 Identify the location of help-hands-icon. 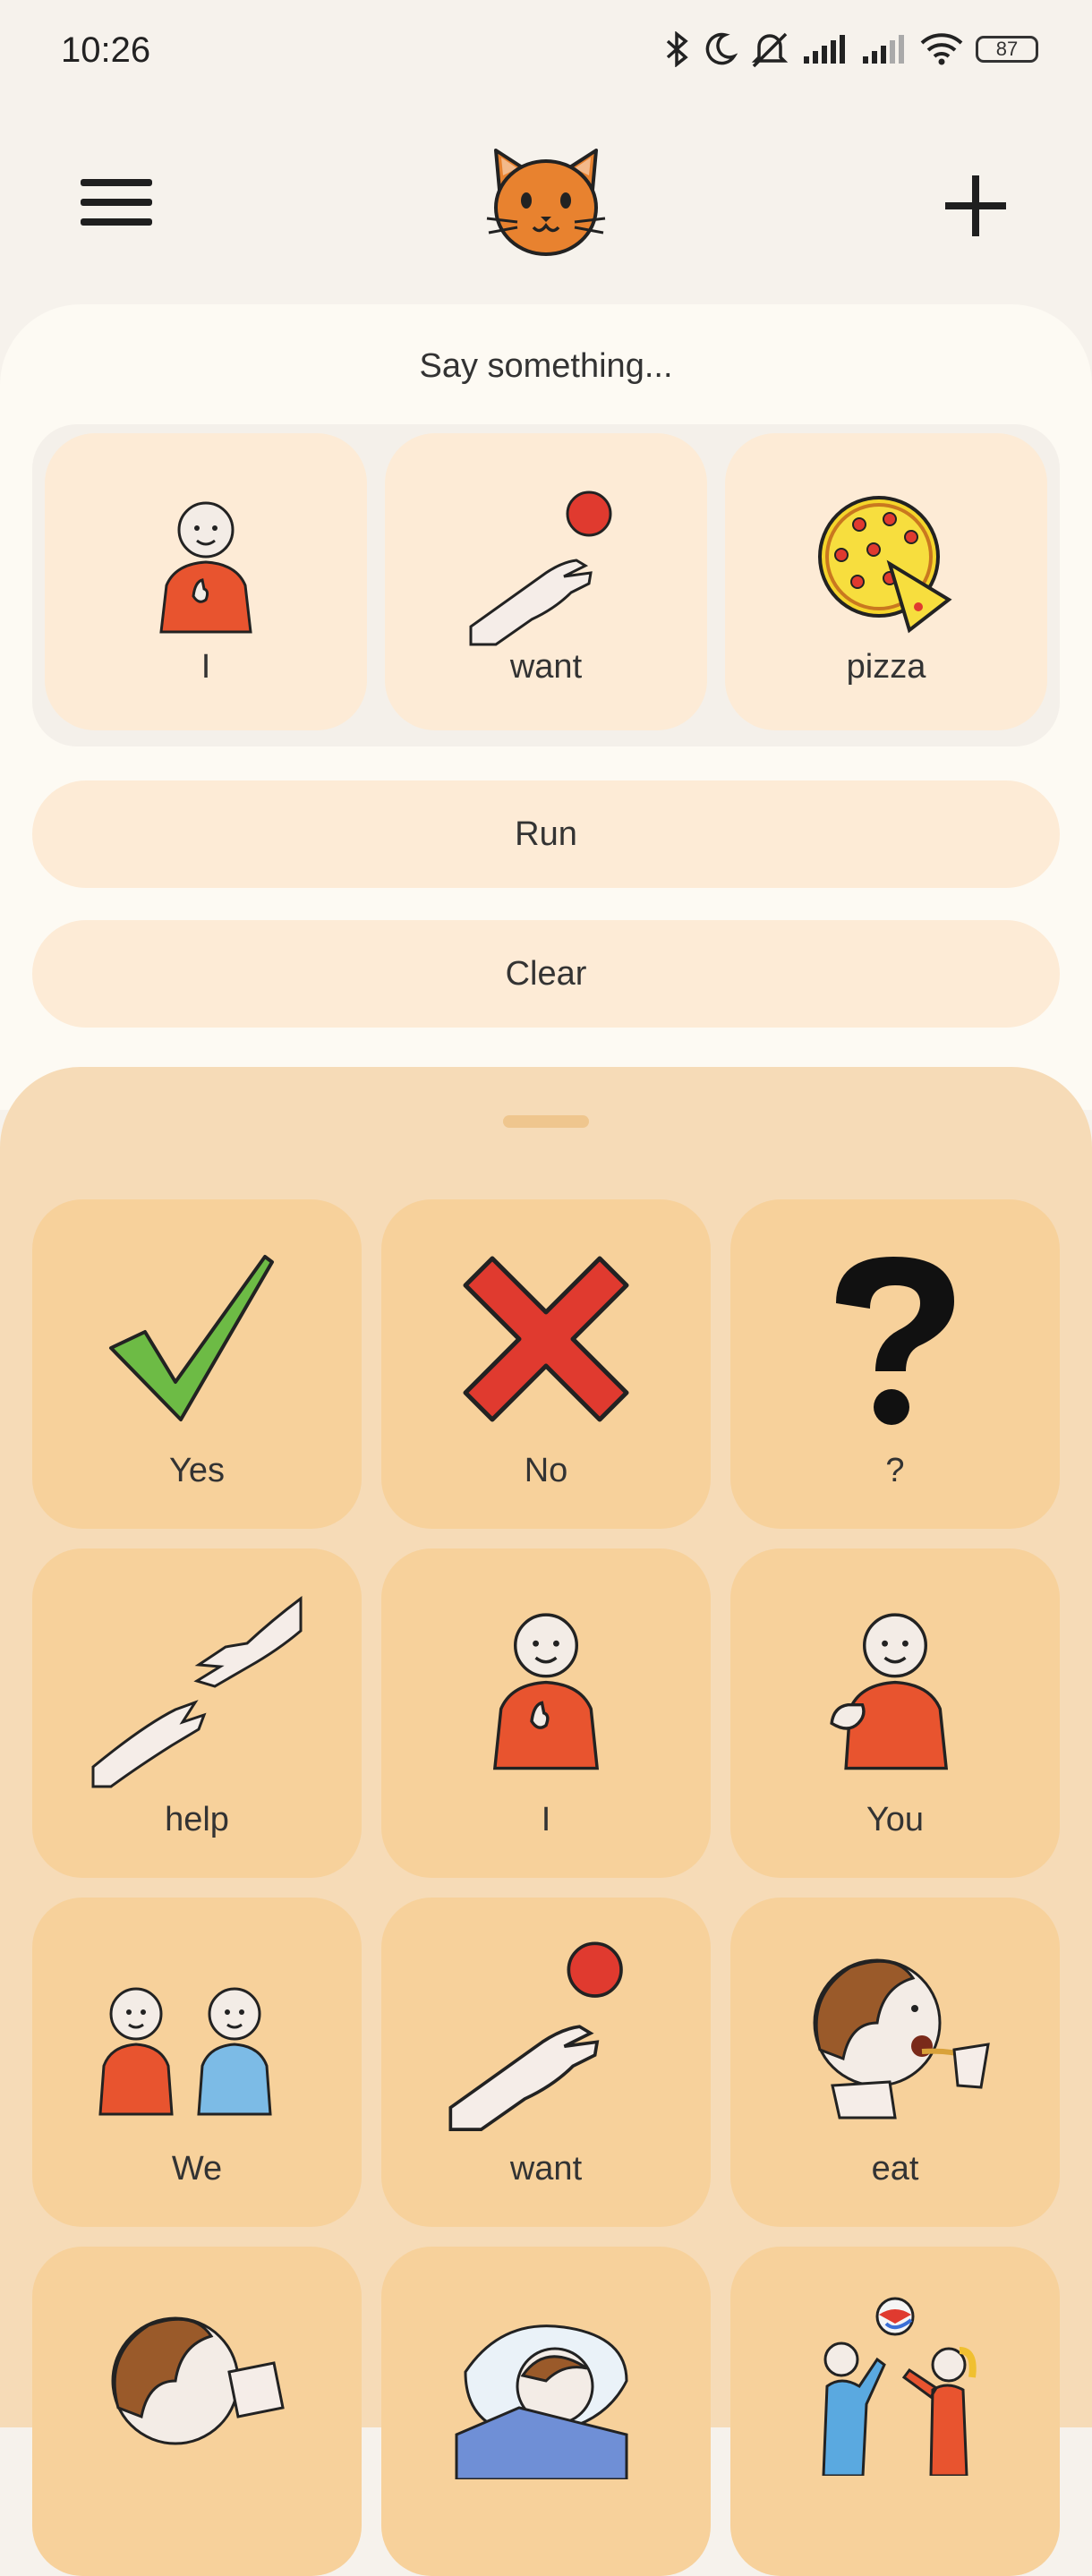
(197, 1691).